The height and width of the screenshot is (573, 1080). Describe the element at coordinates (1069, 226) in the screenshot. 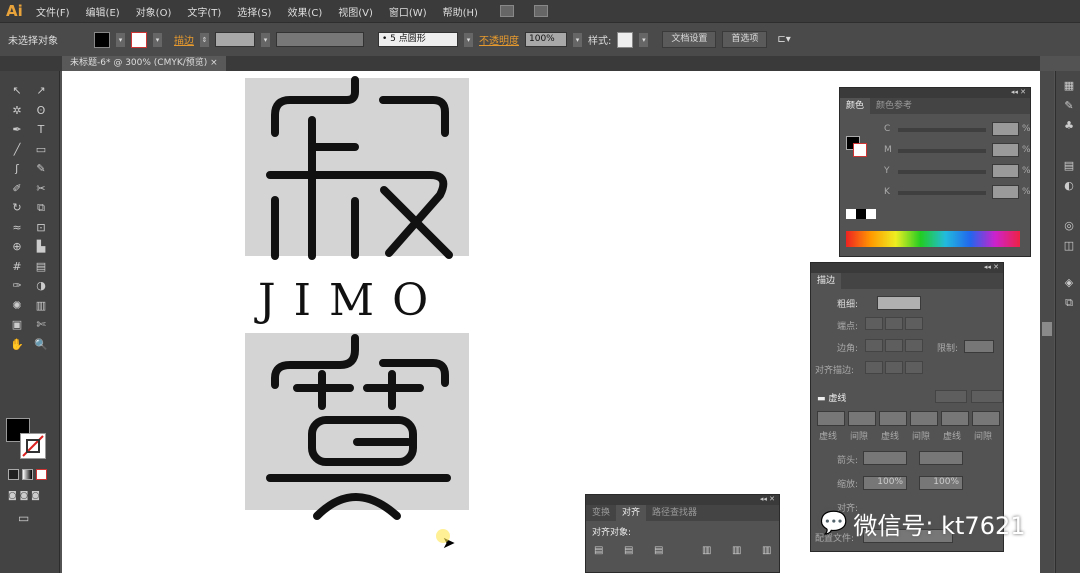

I see `appearance-icon: ◎` at that location.